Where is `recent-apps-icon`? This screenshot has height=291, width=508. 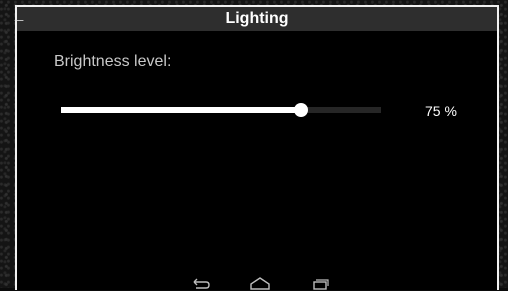
recent-apps-icon is located at coordinates (320, 283).